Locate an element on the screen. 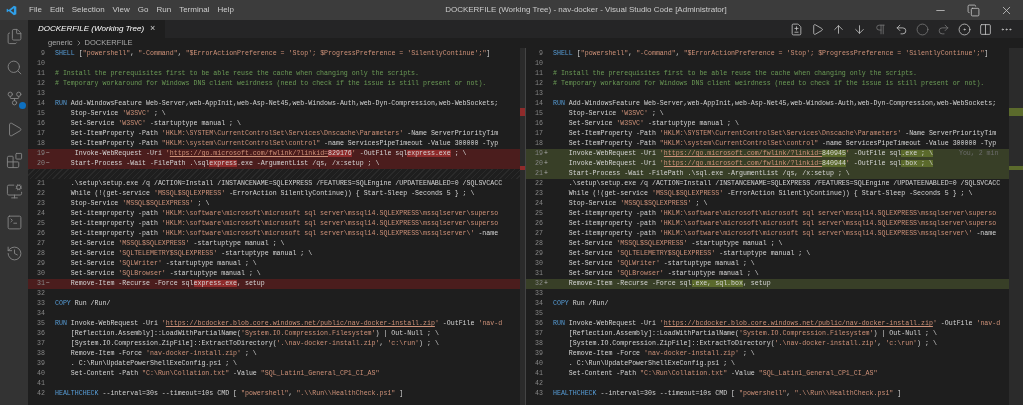  file-diff-icon is located at coordinates (796, 29).